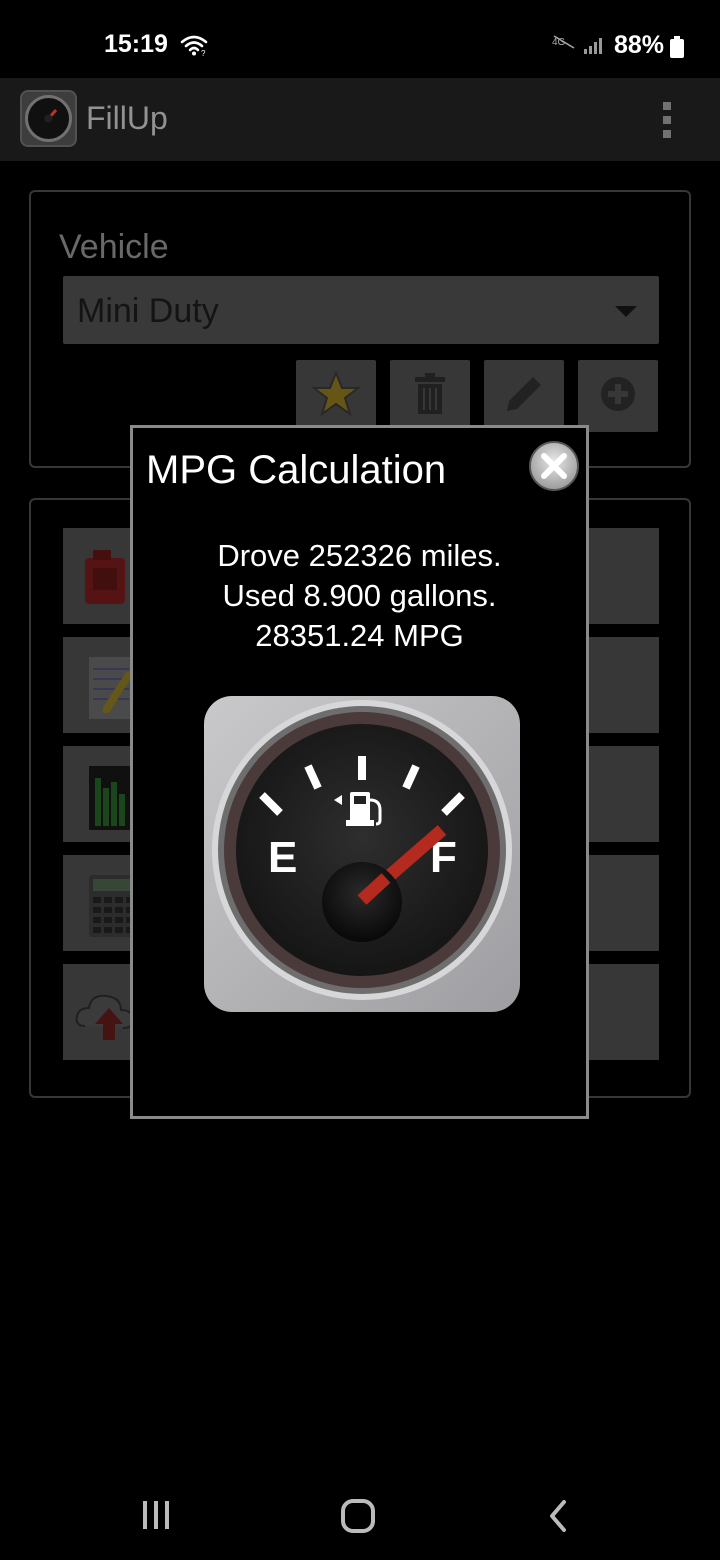 The width and height of the screenshot is (720, 1560). What do you see at coordinates (359, 635) in the screenshot?
I see `dialog-mpg-text: 28351.24 MPG` at bounding box center [359, 635].